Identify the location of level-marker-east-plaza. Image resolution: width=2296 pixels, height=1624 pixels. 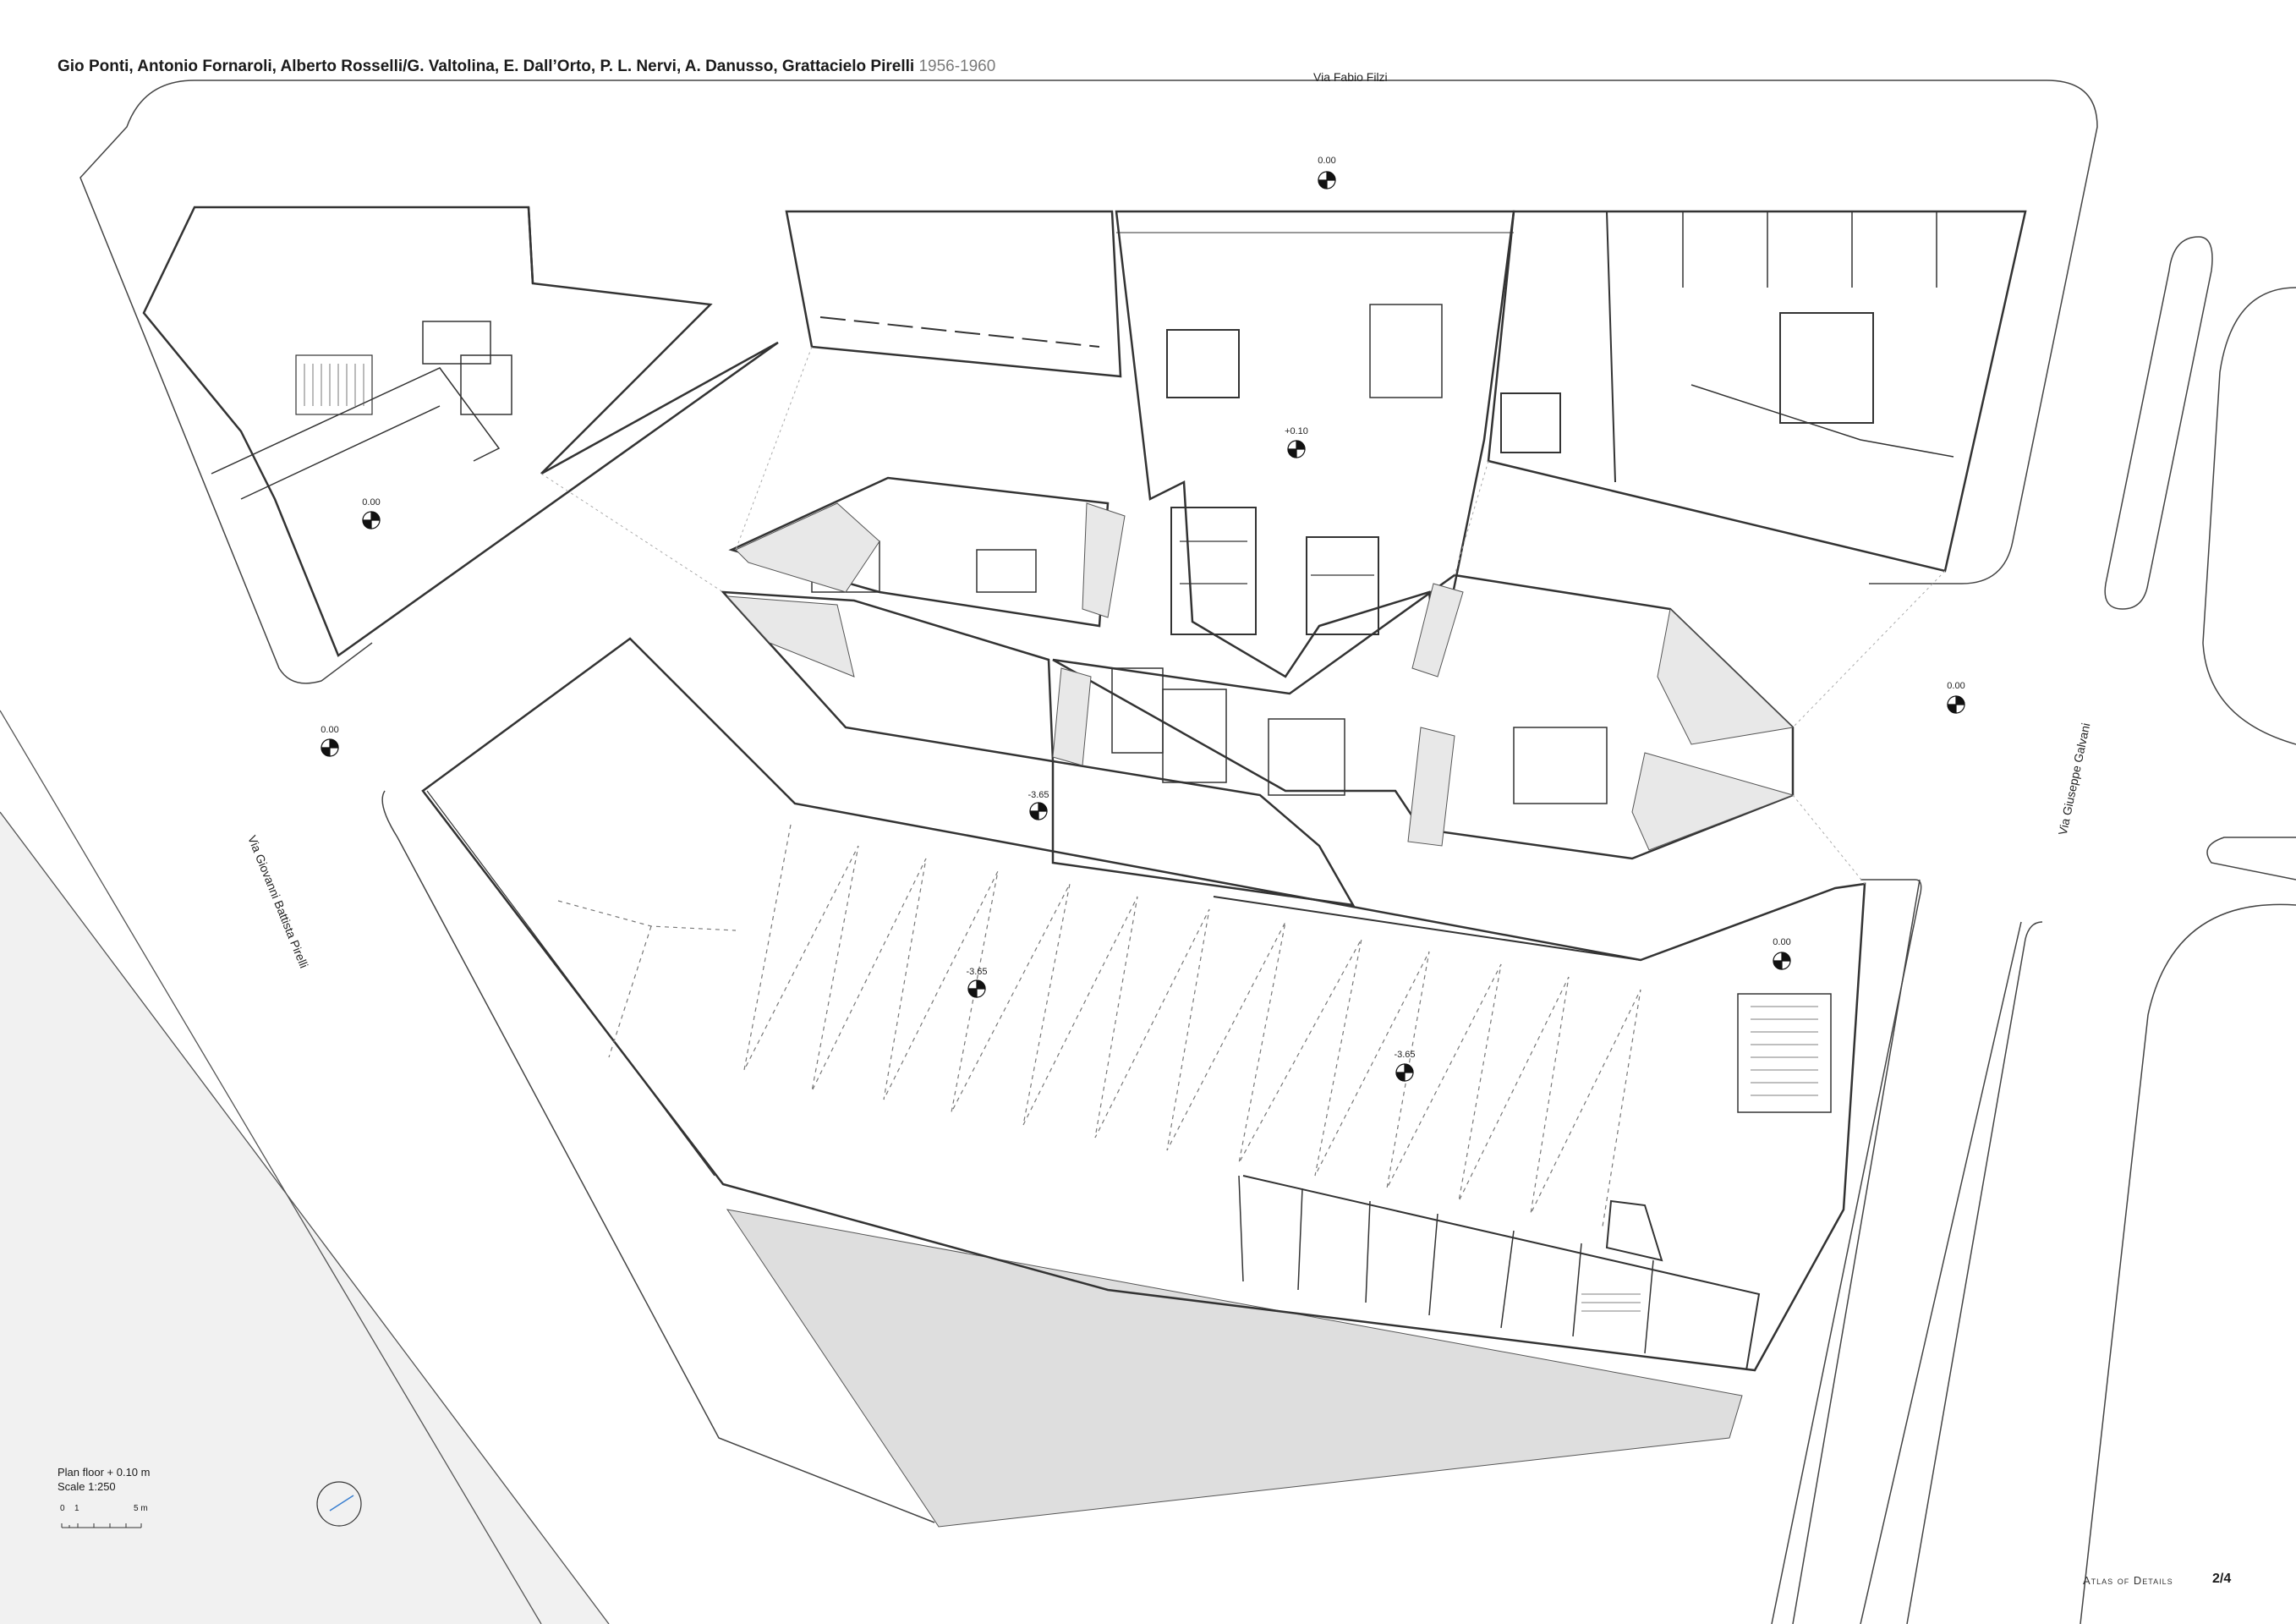
(1956, 705).